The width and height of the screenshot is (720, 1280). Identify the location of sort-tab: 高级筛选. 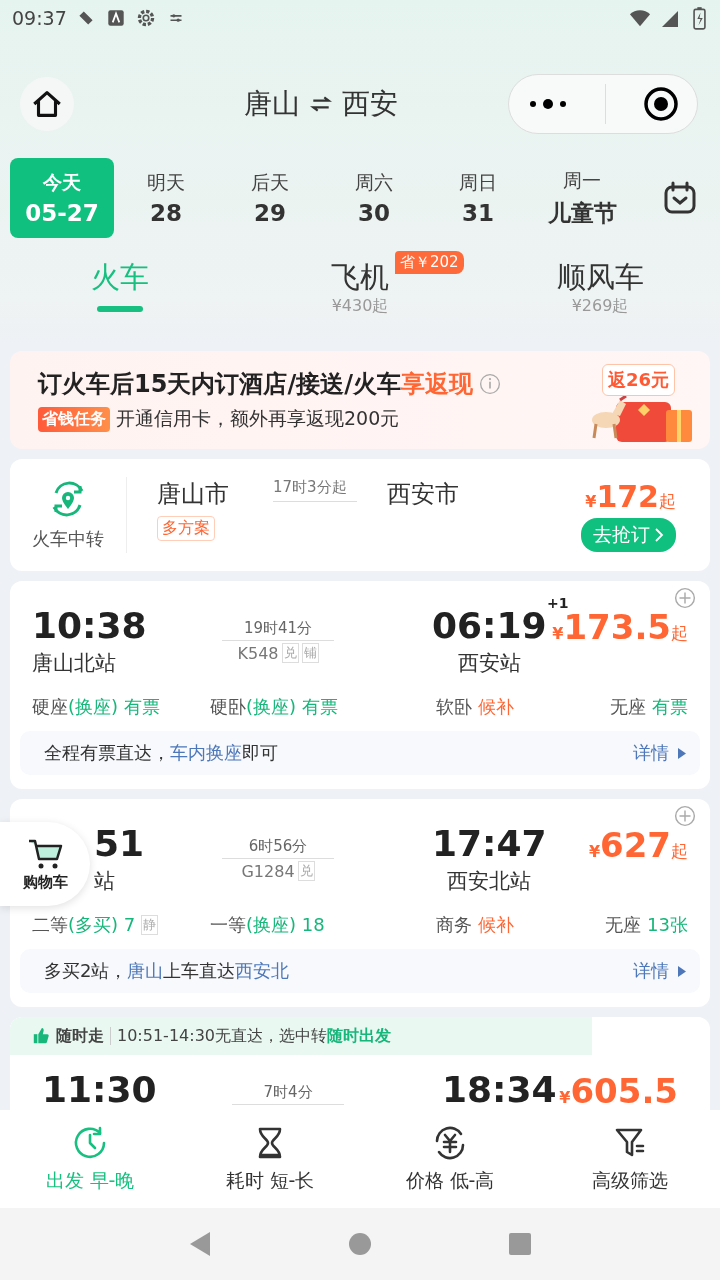
(630, 1159).